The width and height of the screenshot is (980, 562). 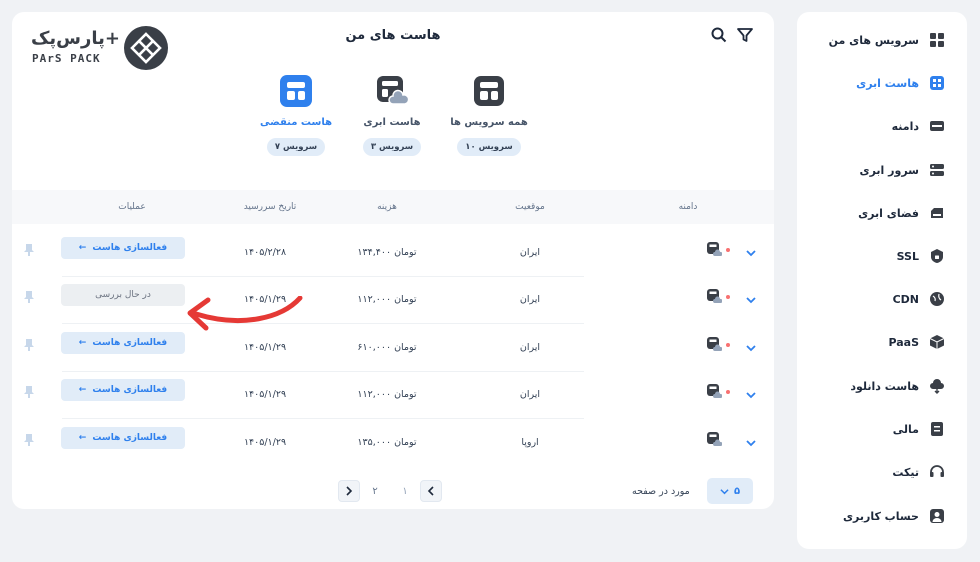 What do you see at coordinates (530, 207) in the screenshot?
I see `header-location: موقعیت` at bounding box center [530, 207].